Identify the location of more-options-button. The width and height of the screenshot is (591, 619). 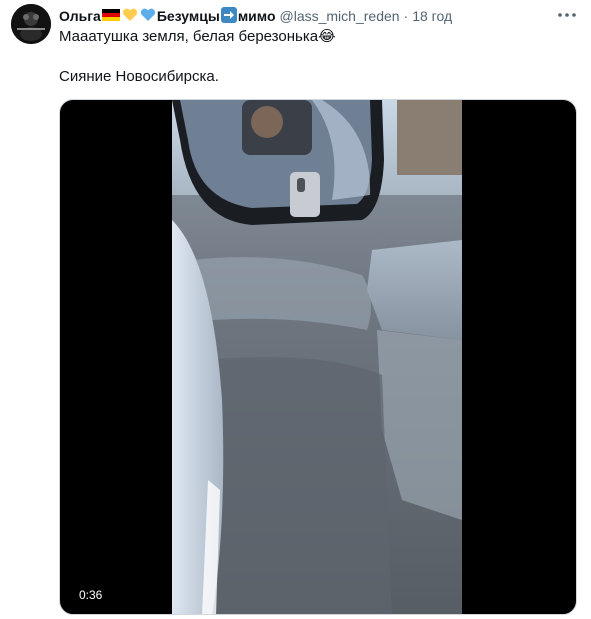
(567, 15).